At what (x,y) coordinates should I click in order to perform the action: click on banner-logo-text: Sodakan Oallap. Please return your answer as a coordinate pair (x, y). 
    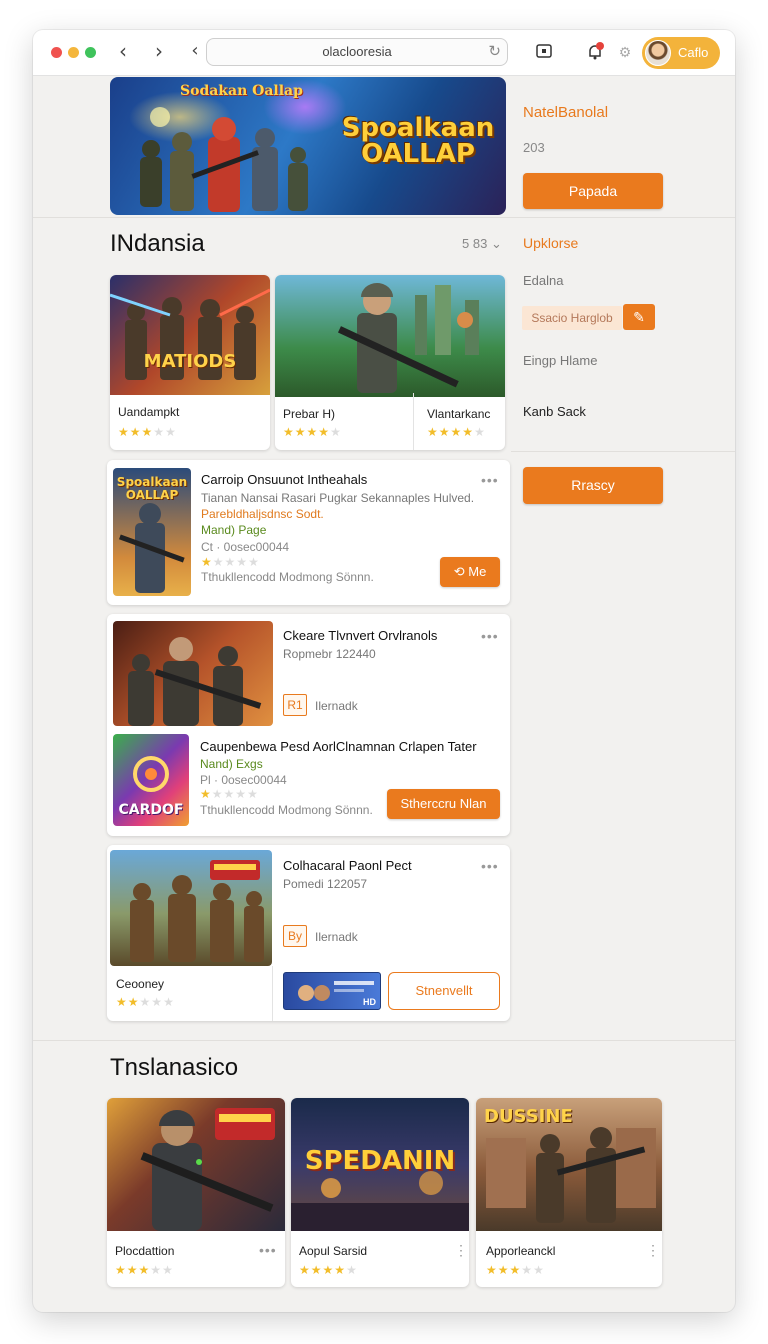
    Looking at the image, I should click on (241, 91).